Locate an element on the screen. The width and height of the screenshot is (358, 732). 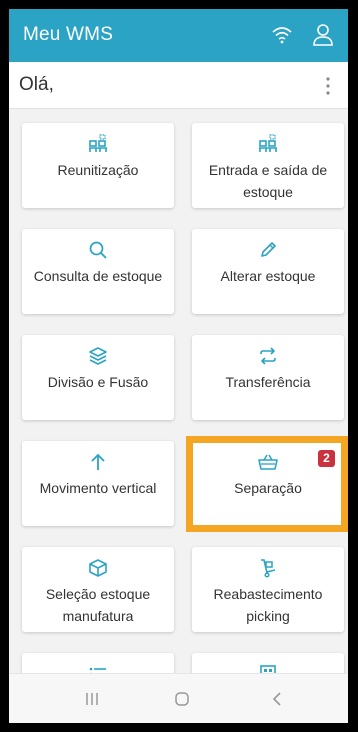
home-icon is located at coordinates (182, 699).